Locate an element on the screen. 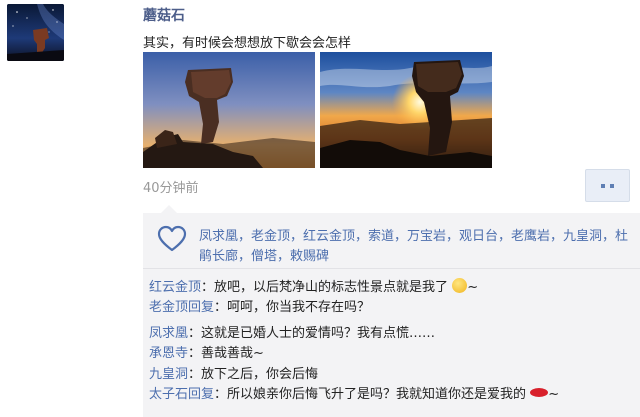 The height and width of the screenshot is (417, 640). comment-item: 承恩寺：善哉善哉~ is located at coordinates (206, 351).